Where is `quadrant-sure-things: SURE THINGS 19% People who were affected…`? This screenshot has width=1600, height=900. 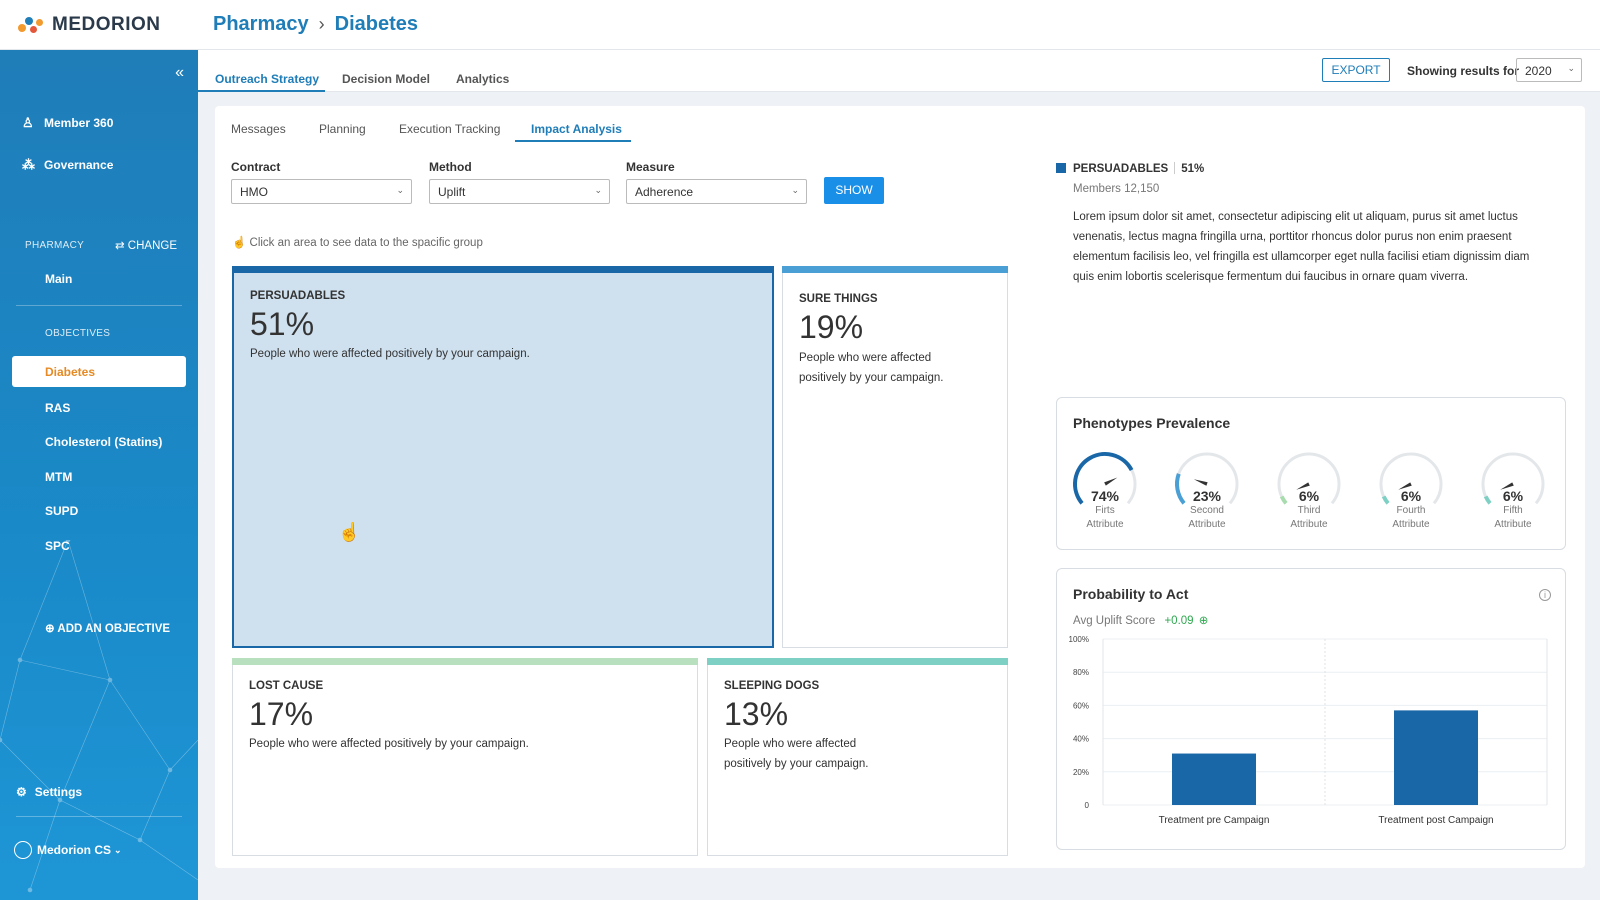
quadrant-sure-things: SURE THINGS 19% People who were affected… is located at coordinates (895, 457).